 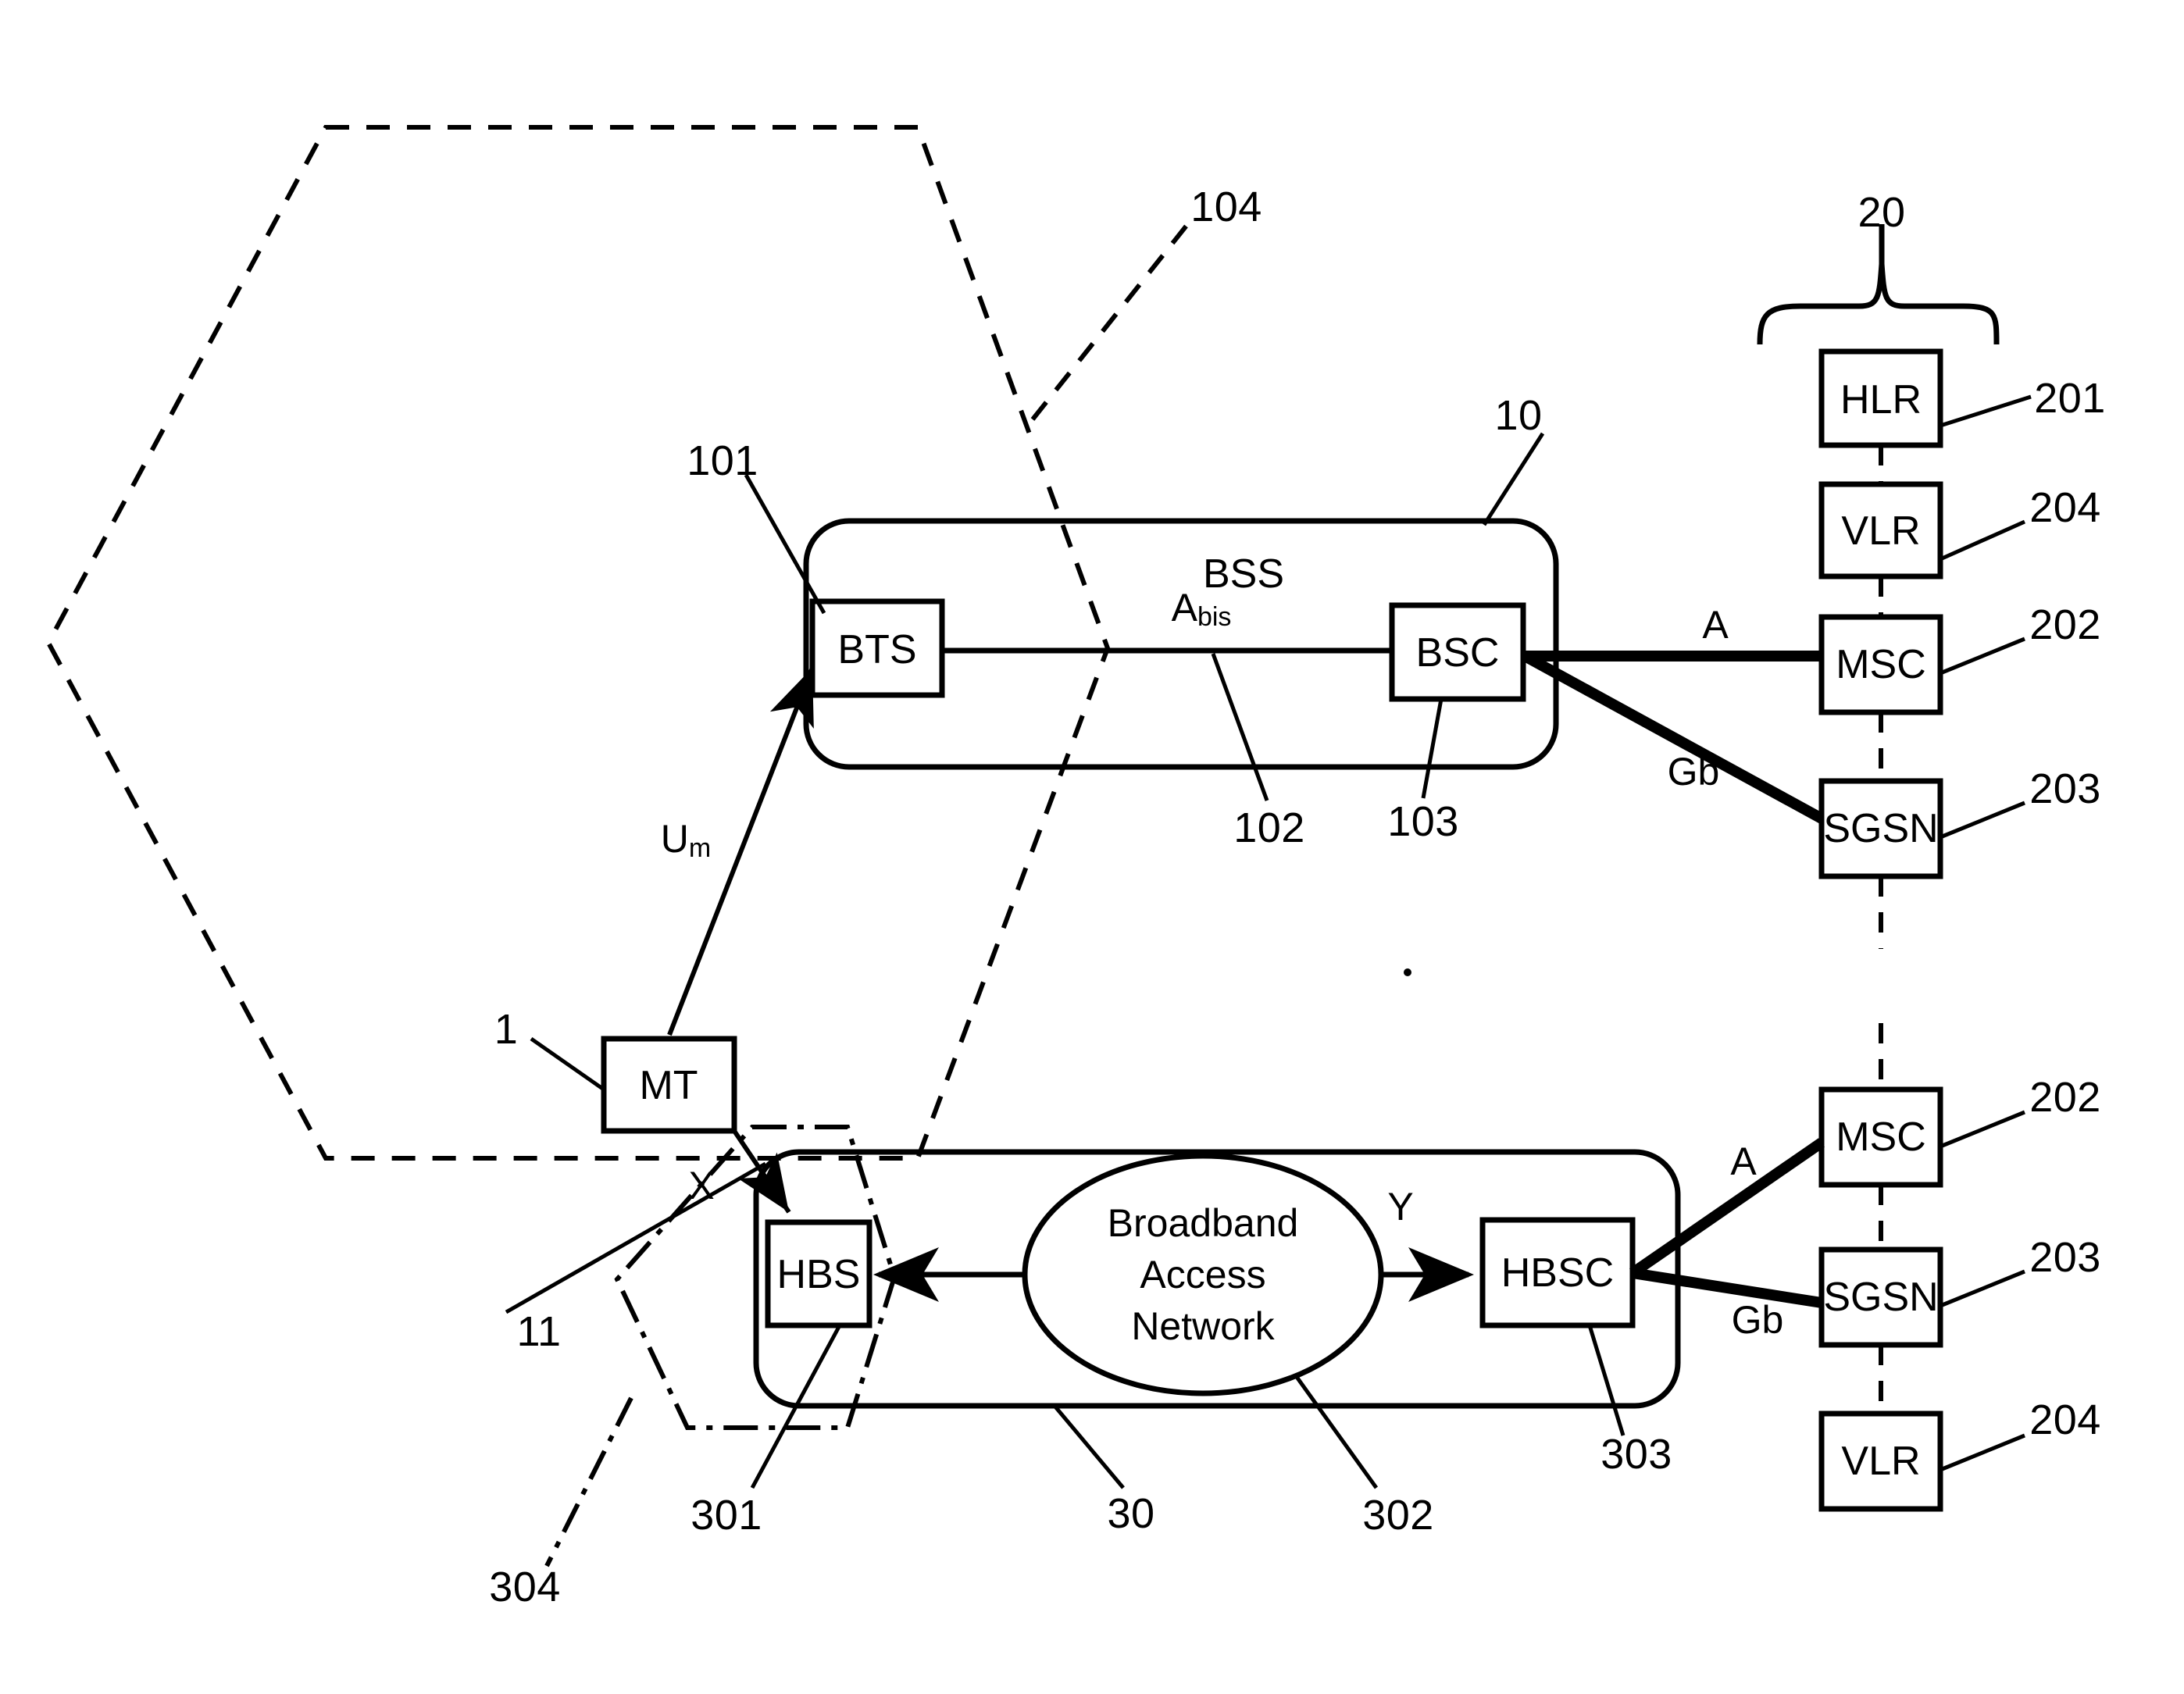 What do you see at coordinates (1881, 1137) in the screenshot?
I see `msc-label-bottom: MSC` at bounding box center [1881, 1137].